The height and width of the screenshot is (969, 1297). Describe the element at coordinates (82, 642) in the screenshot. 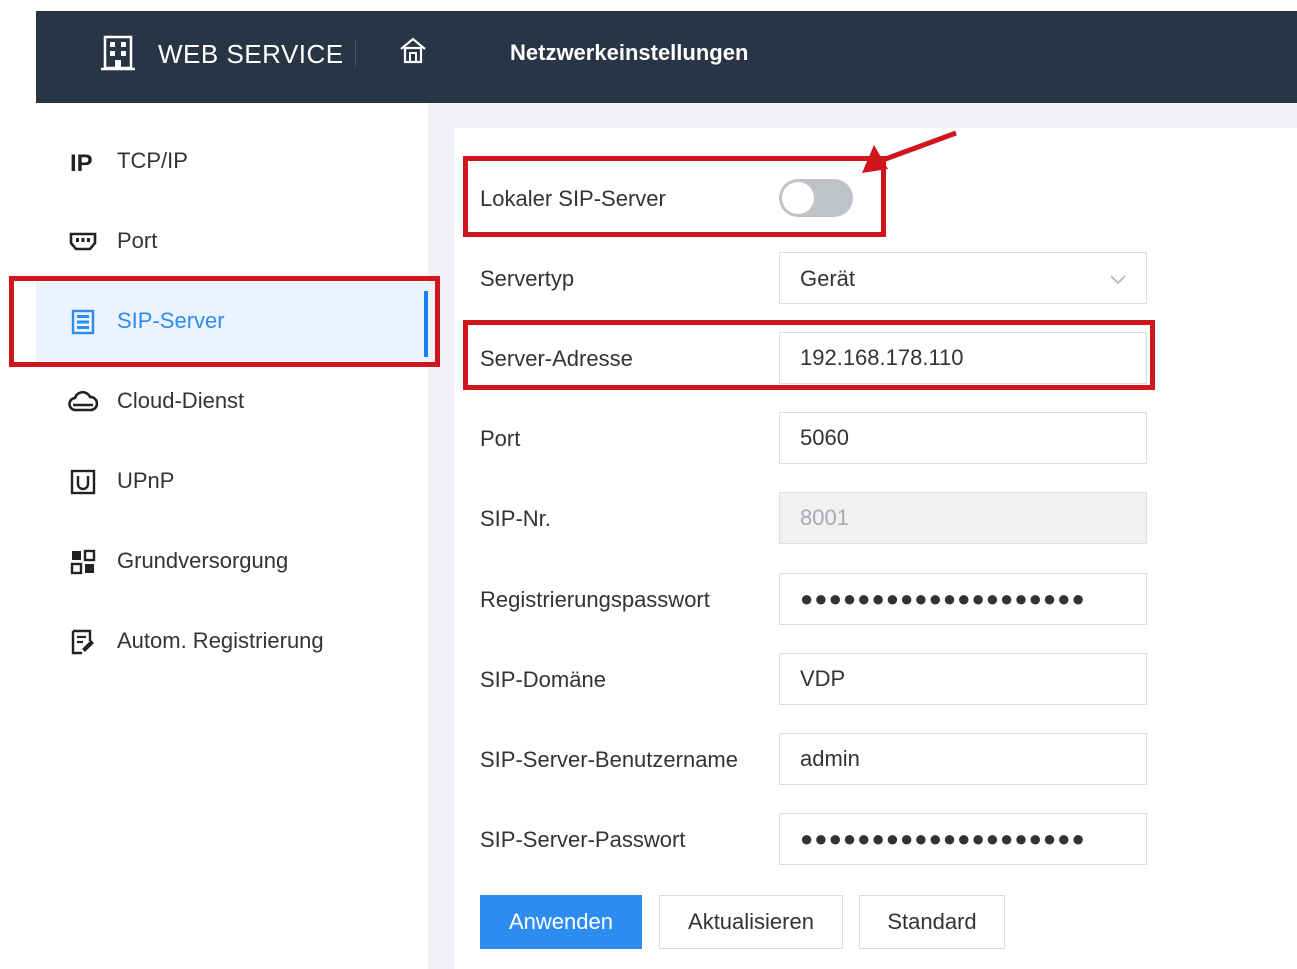

I see `register-icon` at that location.